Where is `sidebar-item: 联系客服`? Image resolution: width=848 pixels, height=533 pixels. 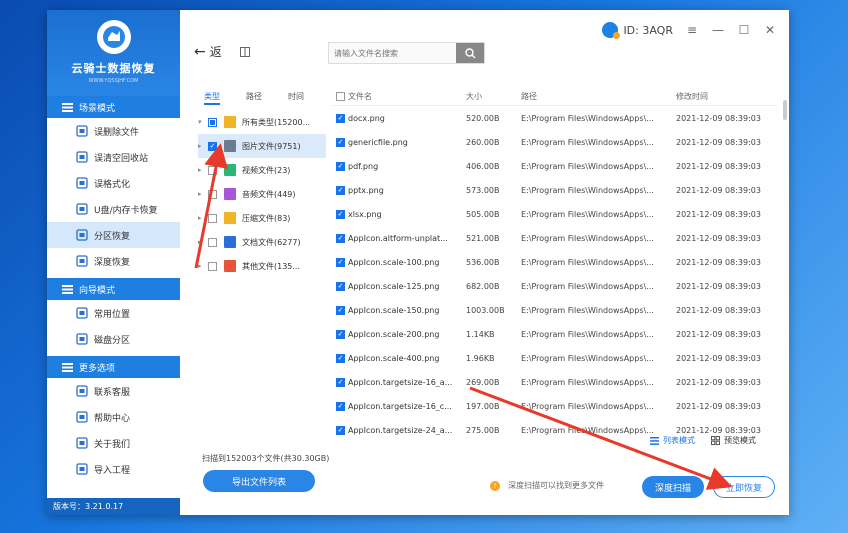
sidebar-item: 联系客服 is located at coordinates (113, 391).